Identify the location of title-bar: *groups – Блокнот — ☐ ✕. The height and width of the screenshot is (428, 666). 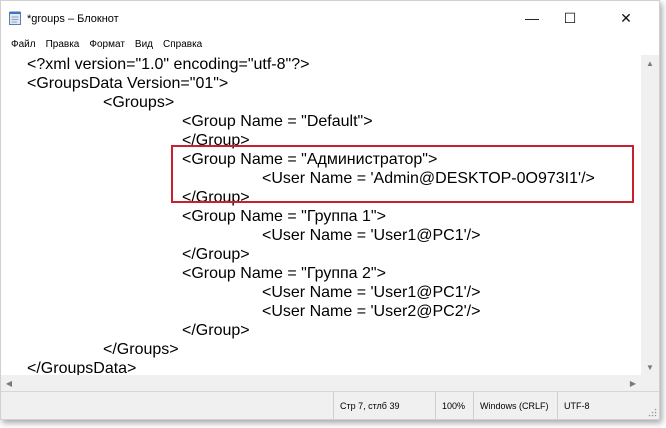
(330, 18).